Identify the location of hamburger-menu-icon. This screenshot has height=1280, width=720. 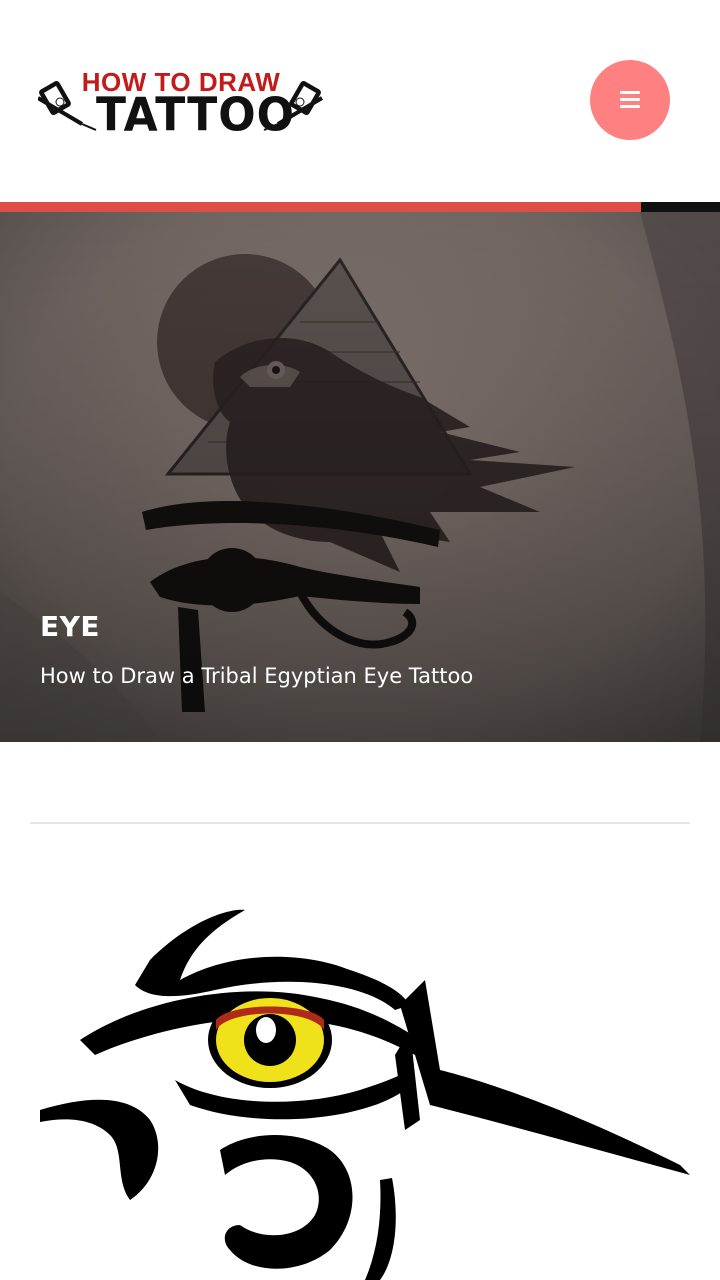
(630, 100).